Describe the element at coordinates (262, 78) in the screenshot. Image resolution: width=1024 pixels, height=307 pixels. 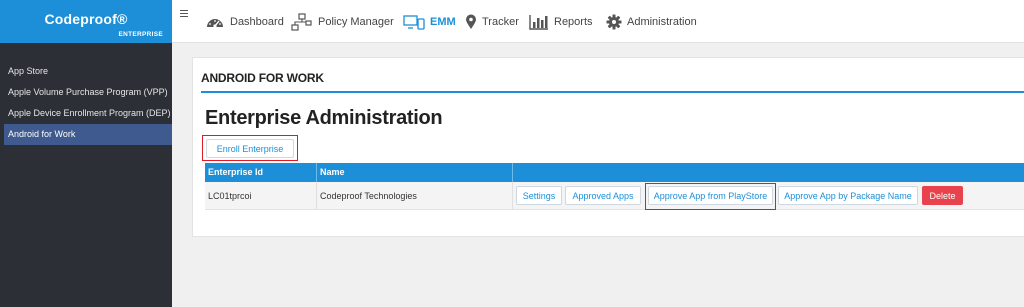
I see `section-title: ANDROID FOR WORK` at that location.